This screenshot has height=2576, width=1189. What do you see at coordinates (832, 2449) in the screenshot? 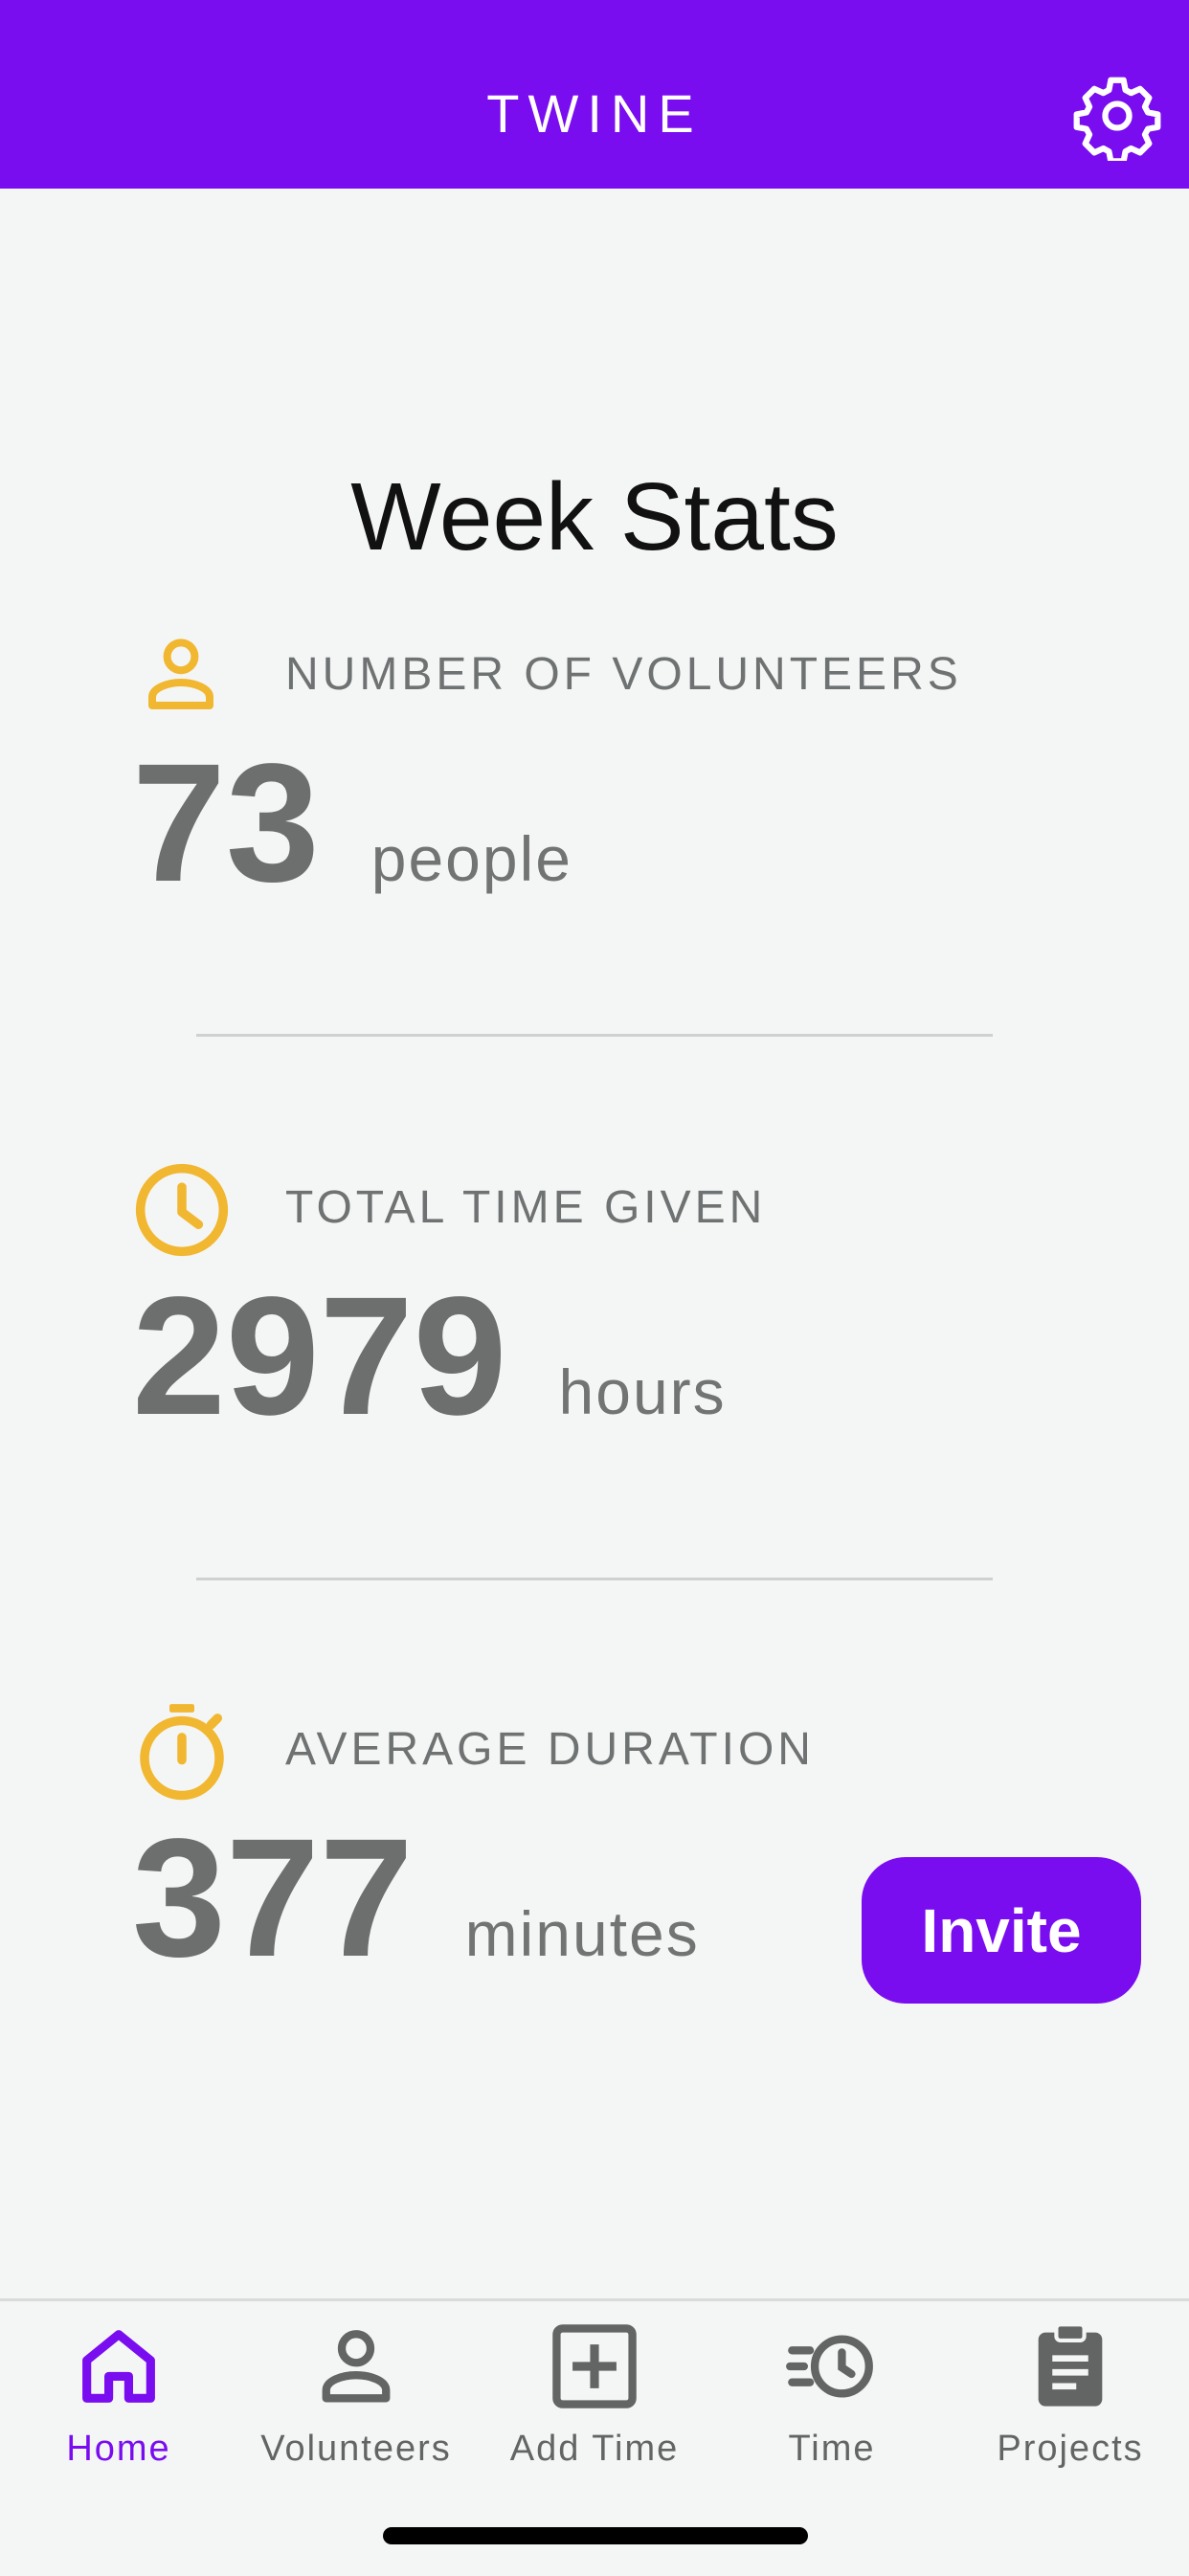
I see `nav-label: Time` at bounding box center [832, 2449].